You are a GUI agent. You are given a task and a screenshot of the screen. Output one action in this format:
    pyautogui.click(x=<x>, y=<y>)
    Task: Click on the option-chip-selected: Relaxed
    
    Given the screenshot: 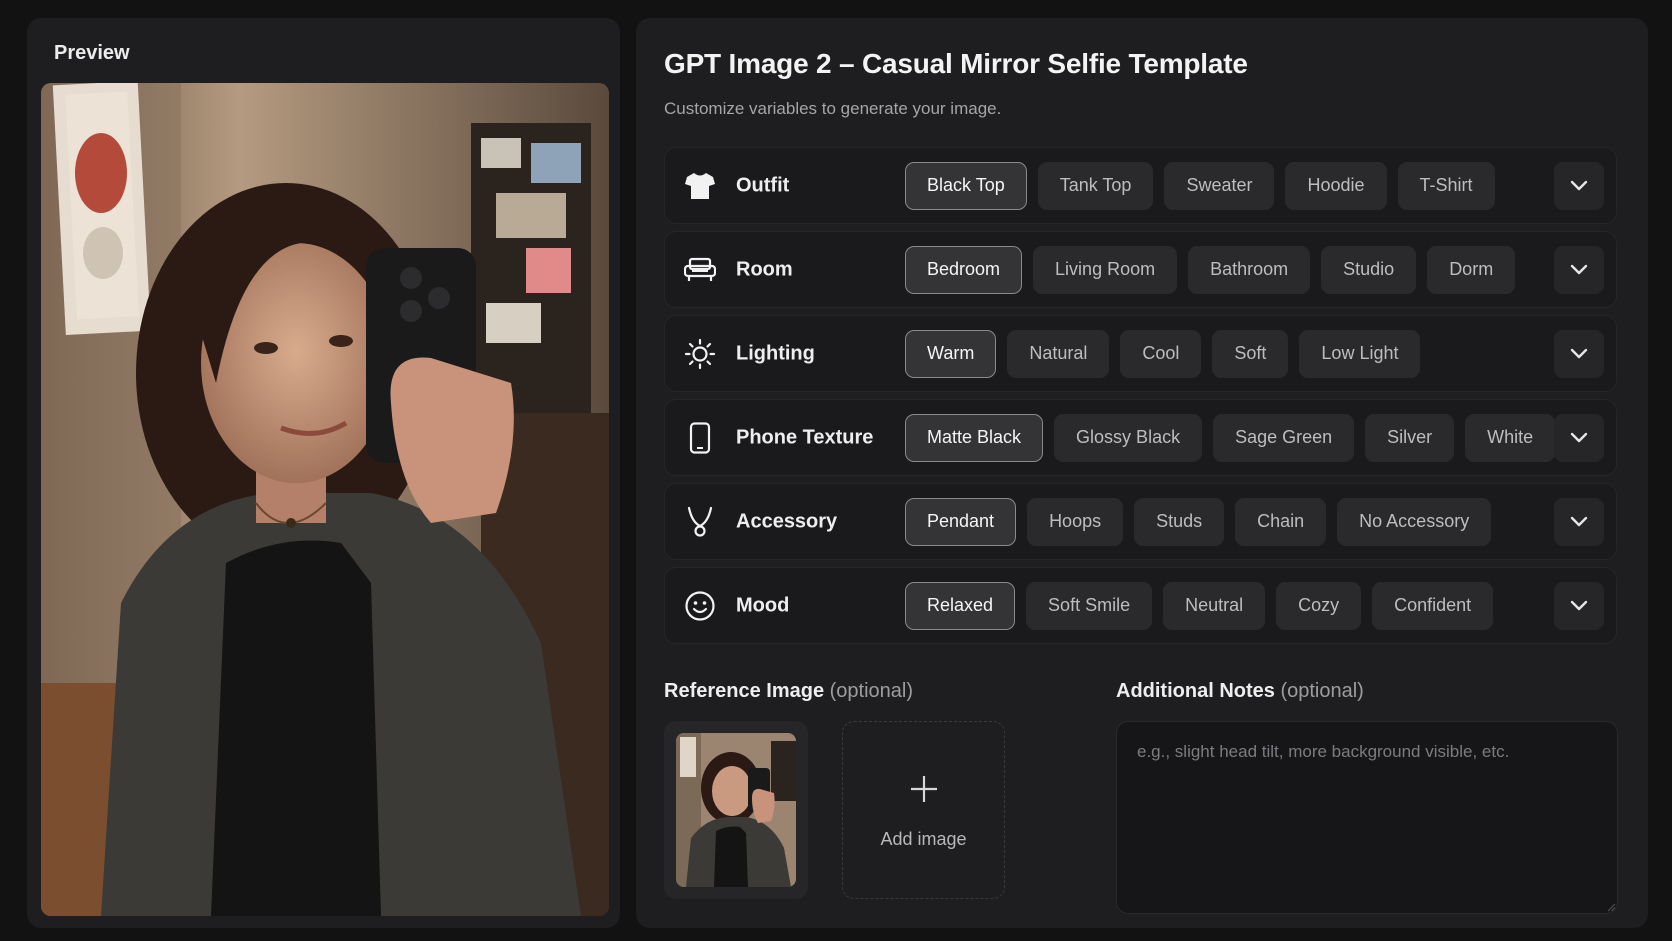 What is the action you would take?
    pyautogui.click(x=960, y=605)
    